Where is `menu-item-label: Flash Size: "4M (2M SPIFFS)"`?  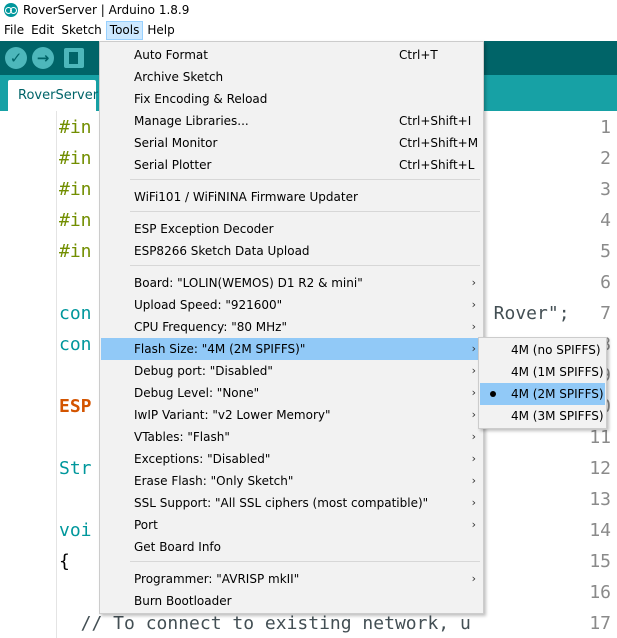 menu-item-label: Flash Size: "4M (2M SPIFFS)" is located at coordinates (220, 349).